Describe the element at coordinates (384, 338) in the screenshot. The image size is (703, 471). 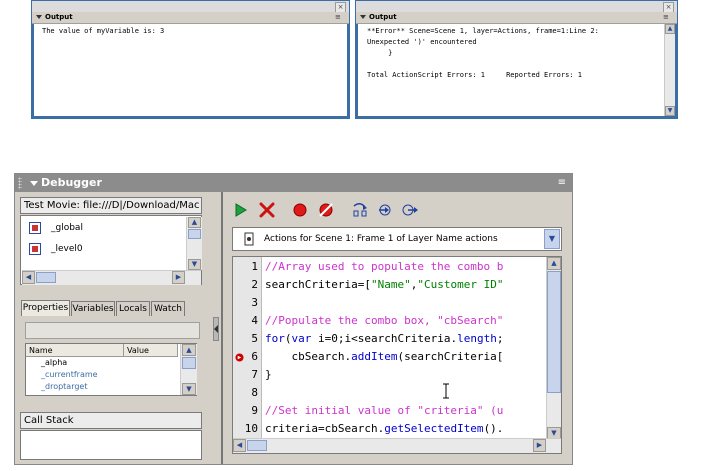
I see `code-line: for(var i=0;i<searchCriteria.length;` at that location.